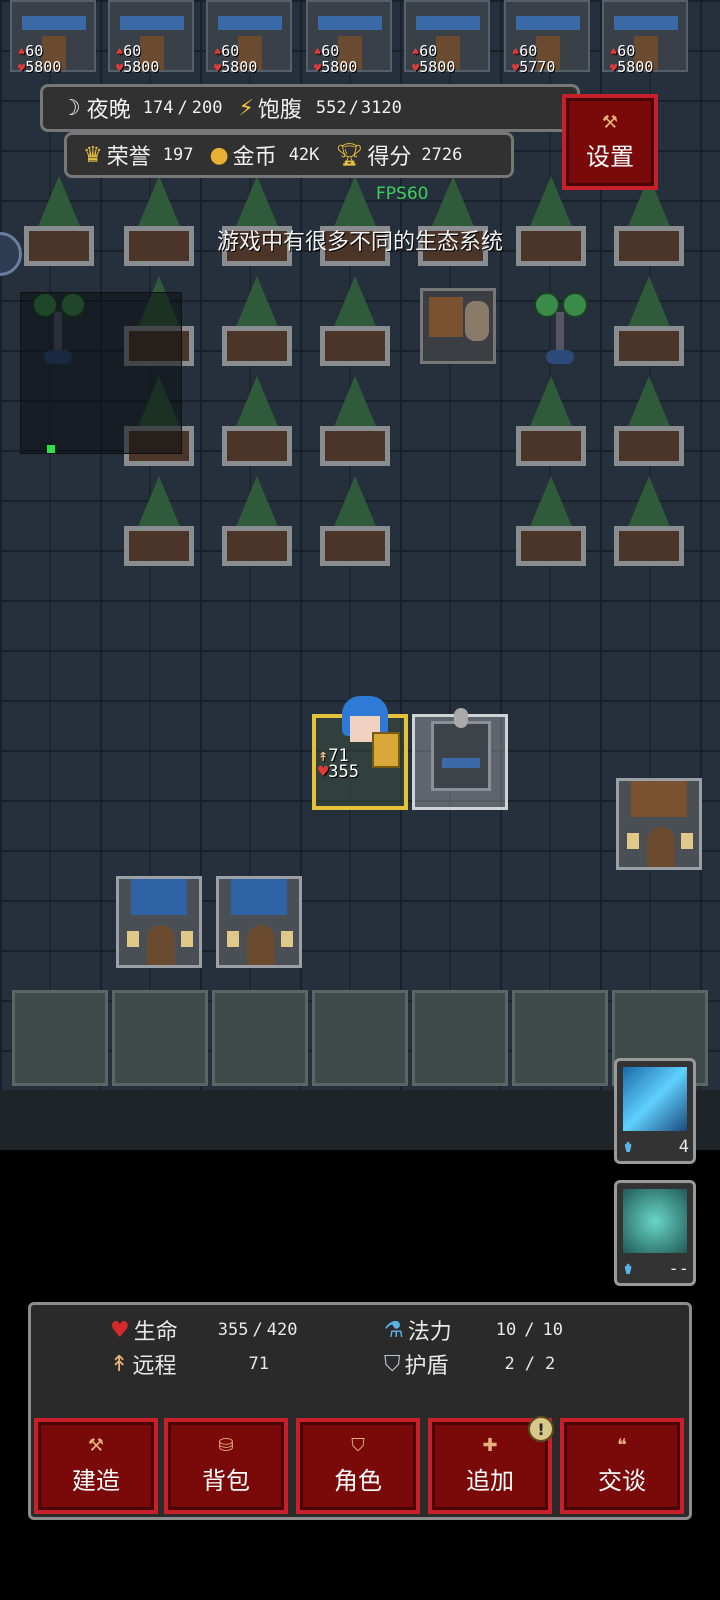 The width and height of the screenshot is (720, 1600). Describe the element at coordinates (203, 1330) in the screenshot. I see `stat-hp: ♥ 生命 355 / 420` at that location.